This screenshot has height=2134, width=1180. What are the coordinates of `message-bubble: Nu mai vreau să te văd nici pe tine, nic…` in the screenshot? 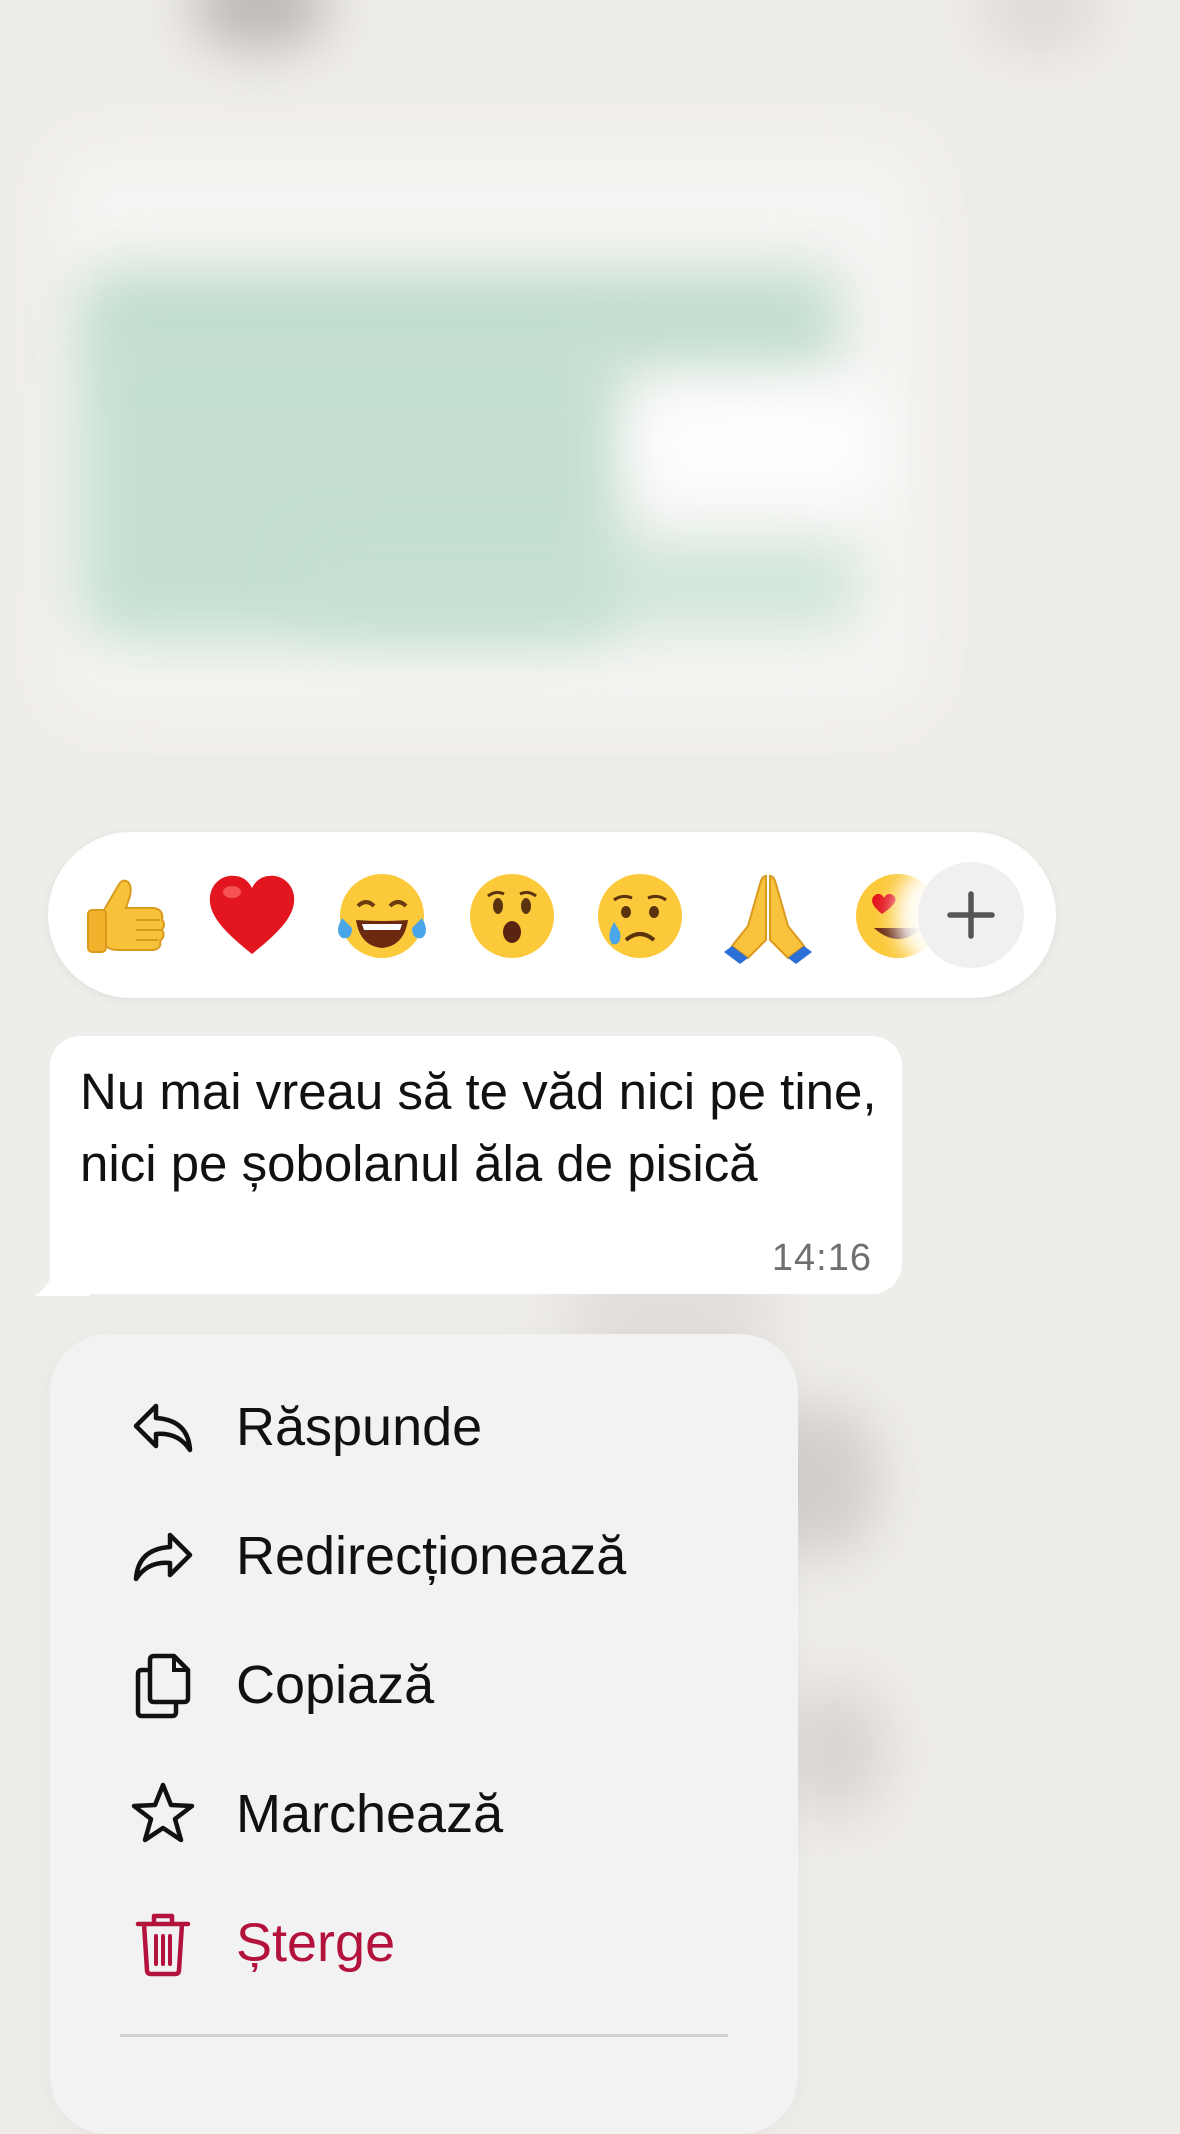 It's located at (476, 1165).